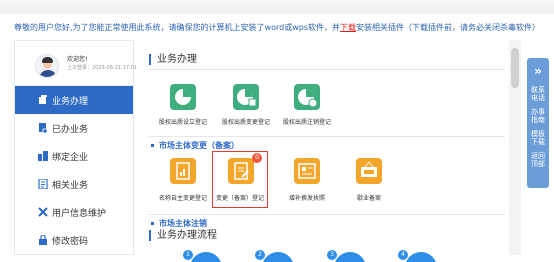  What do you see at coordinates (182, 122) in the screenshot?
I see `tile-label: 股权出质设立登记` at bounding box center [182, 122].